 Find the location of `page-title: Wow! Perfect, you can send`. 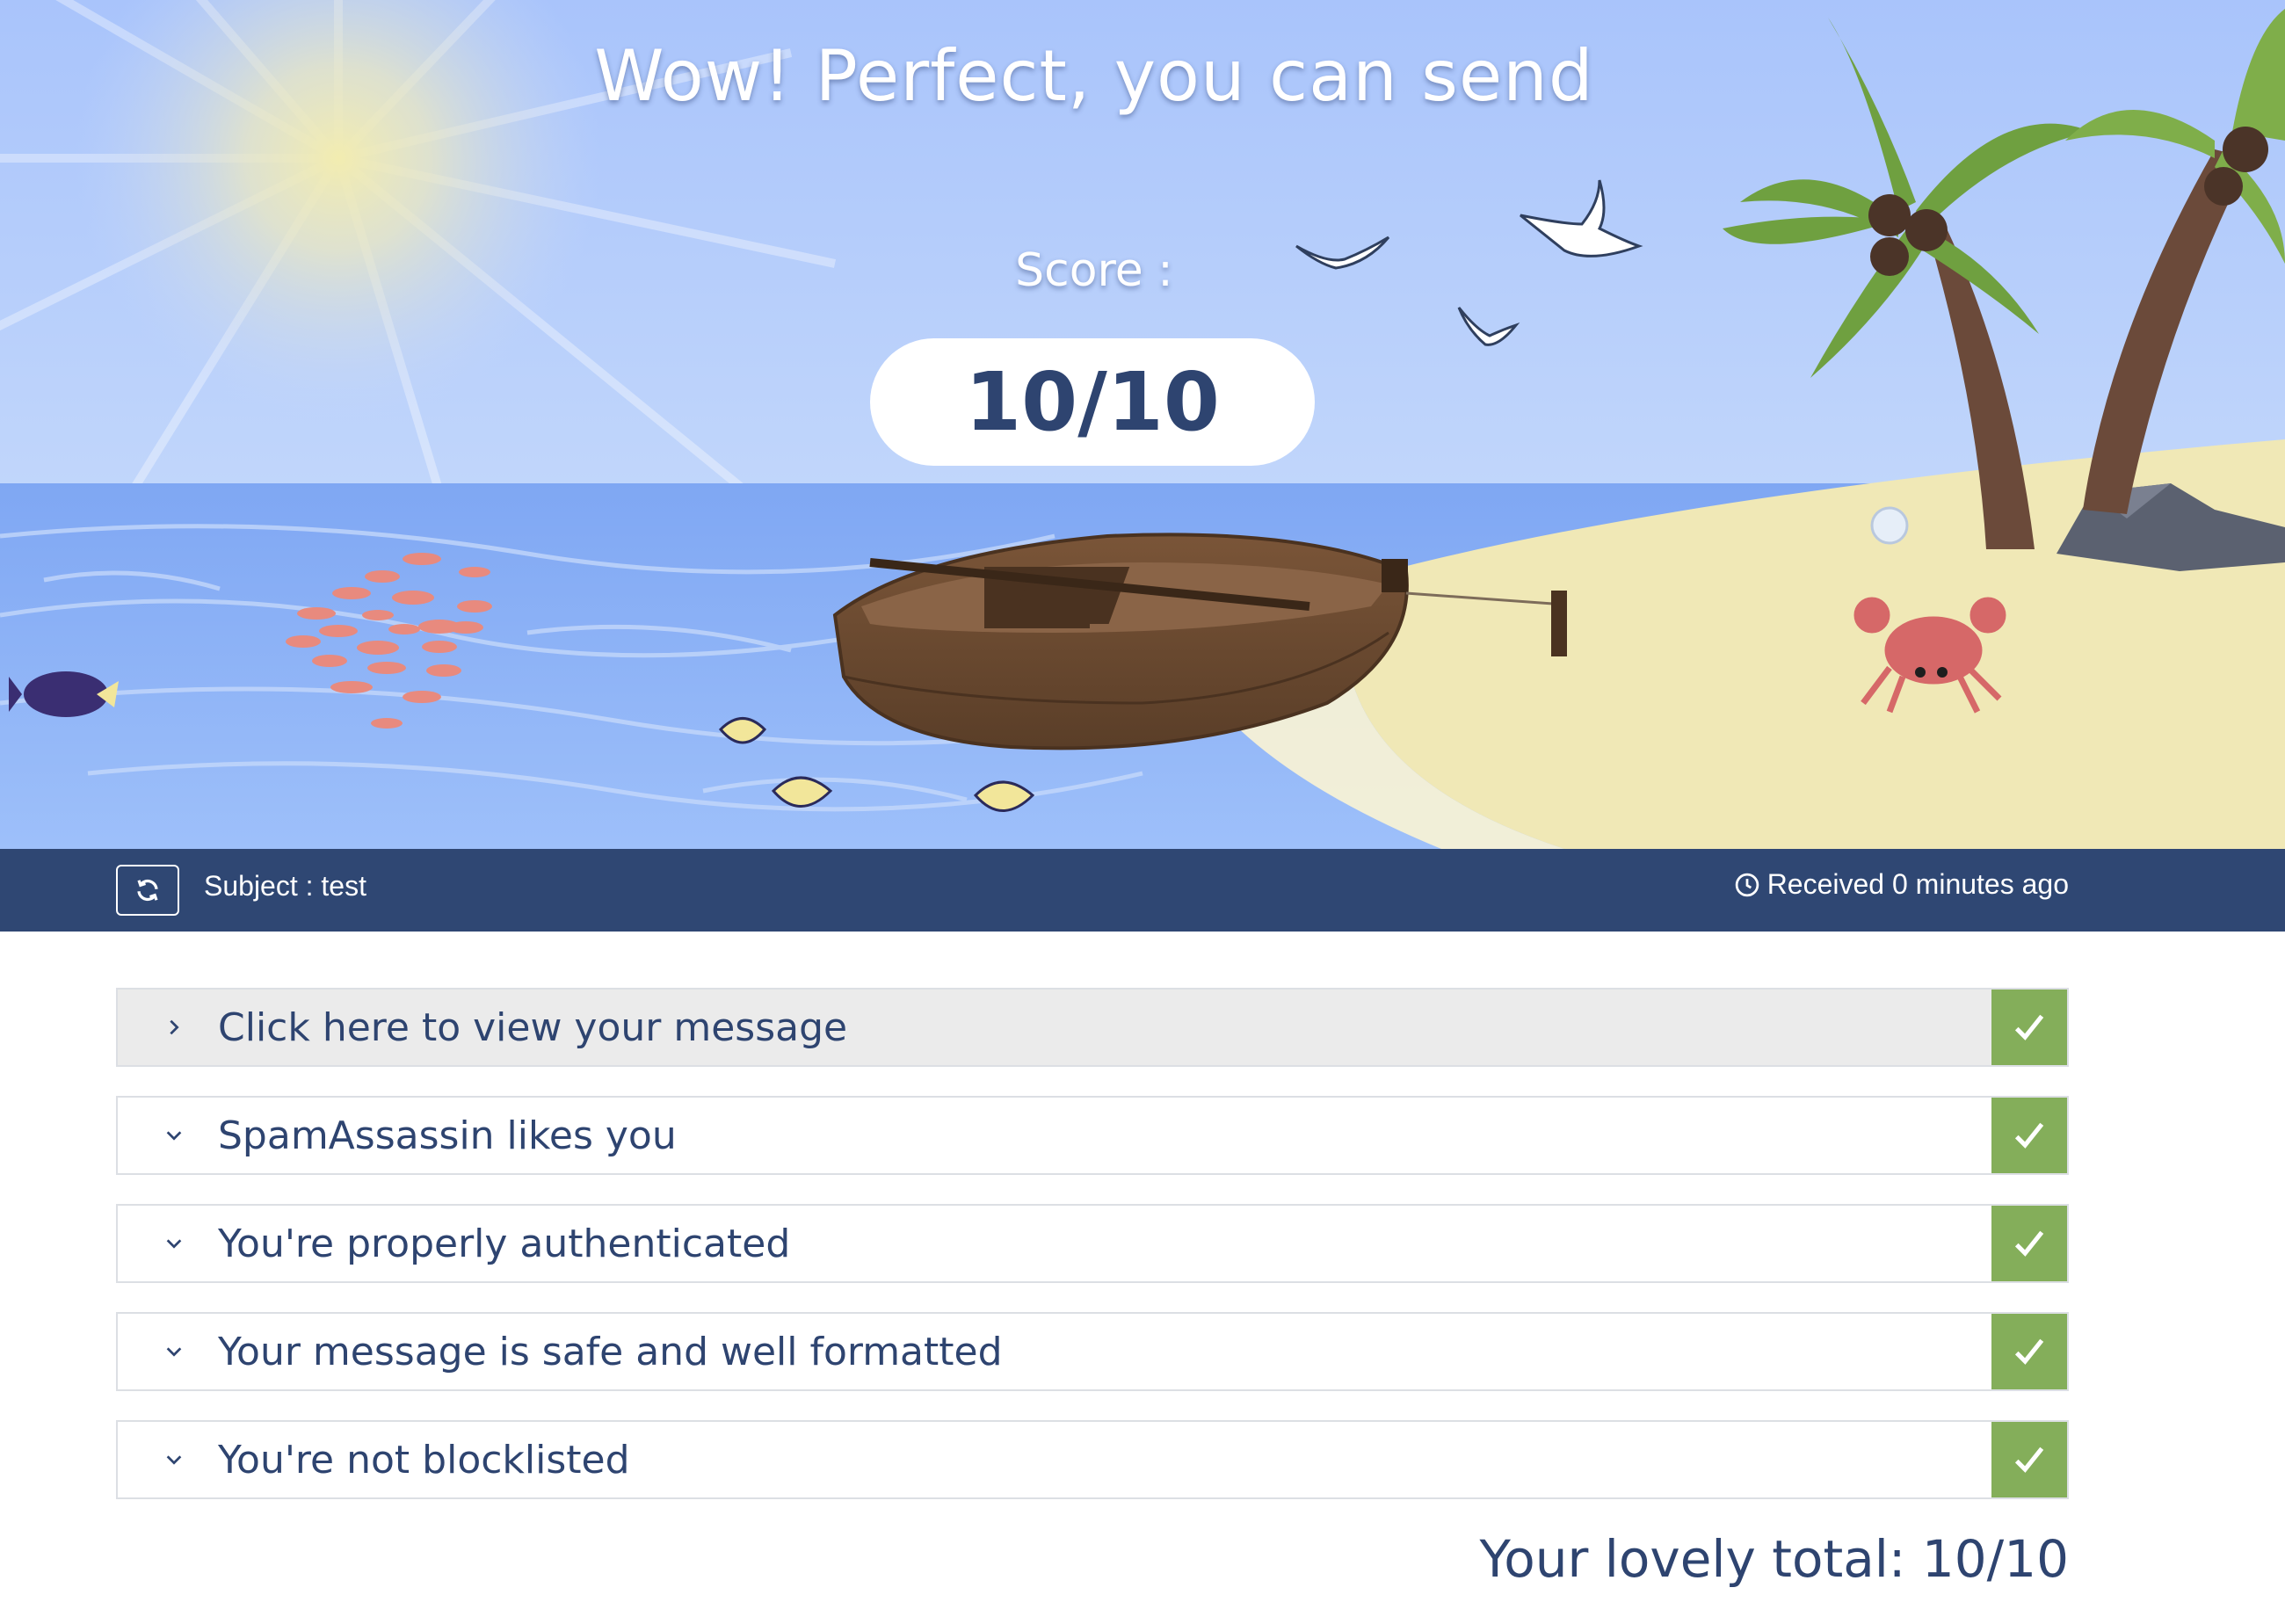

page-title: Wow! Perfect, you can send is located at coordinates (1094, 76).